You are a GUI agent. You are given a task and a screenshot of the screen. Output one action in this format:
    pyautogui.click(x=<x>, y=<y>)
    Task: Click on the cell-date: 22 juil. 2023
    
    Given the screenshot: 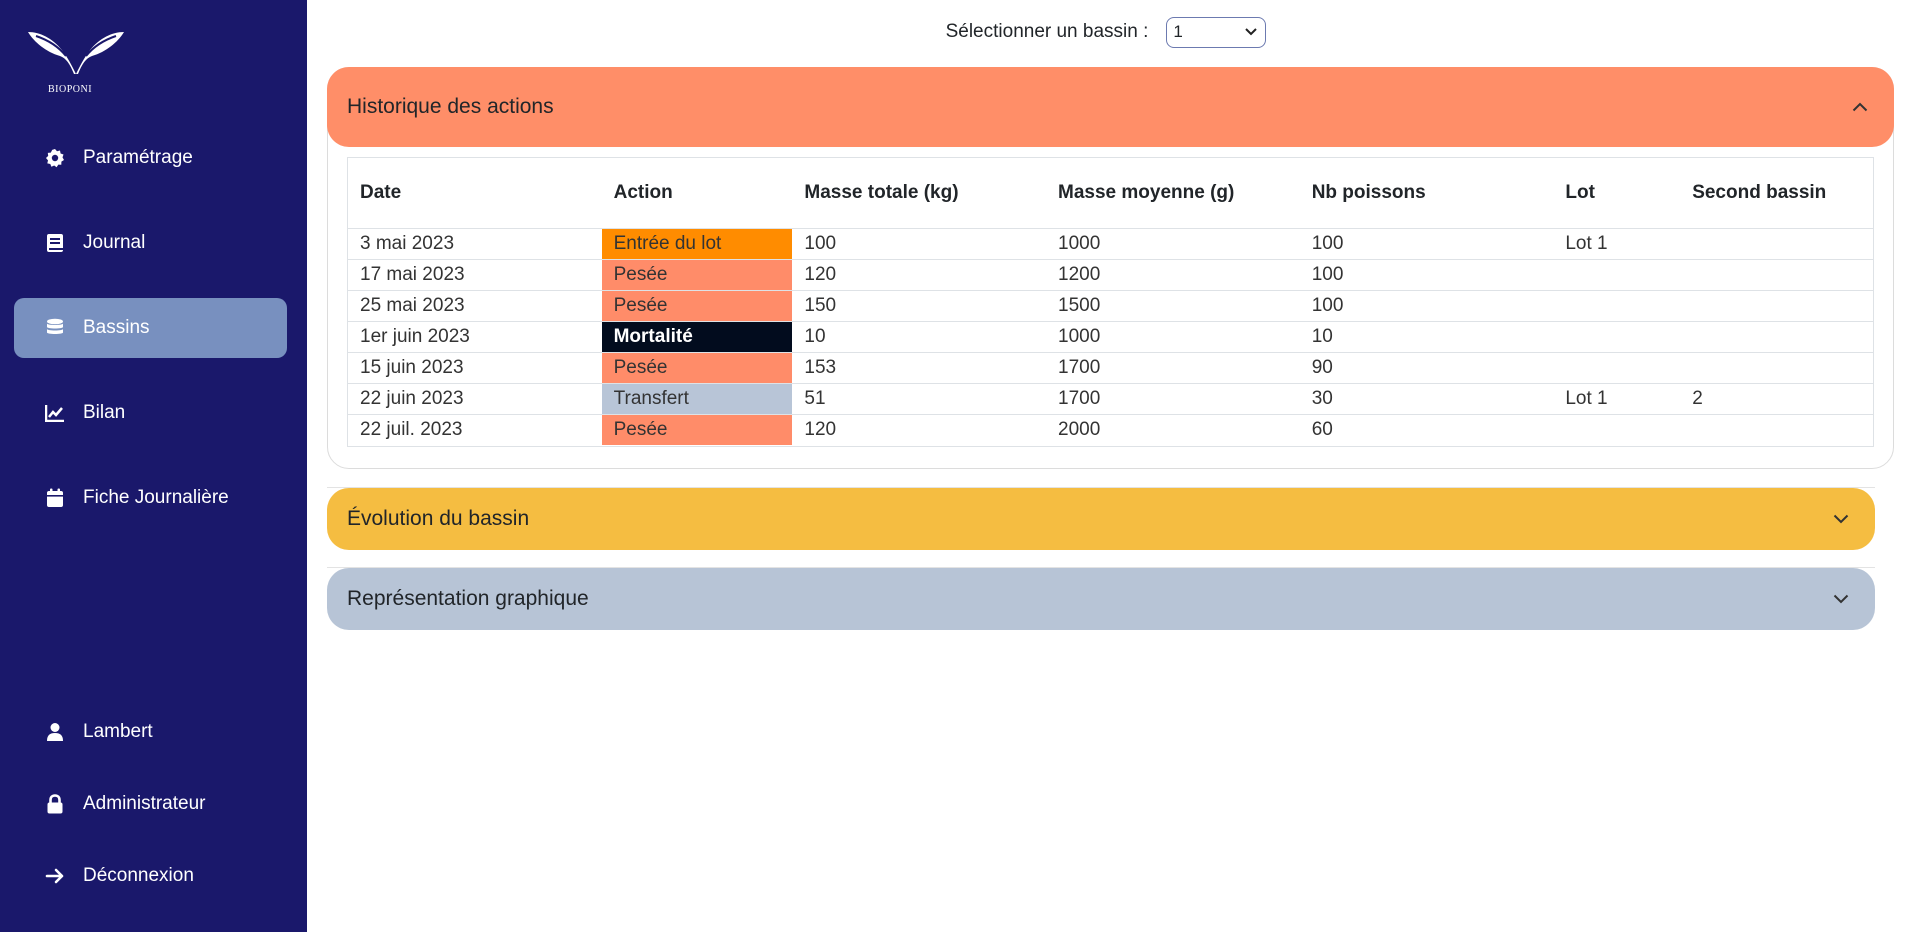 What is the action you would take?
    pyautogui.click(x=411, y=429)
    